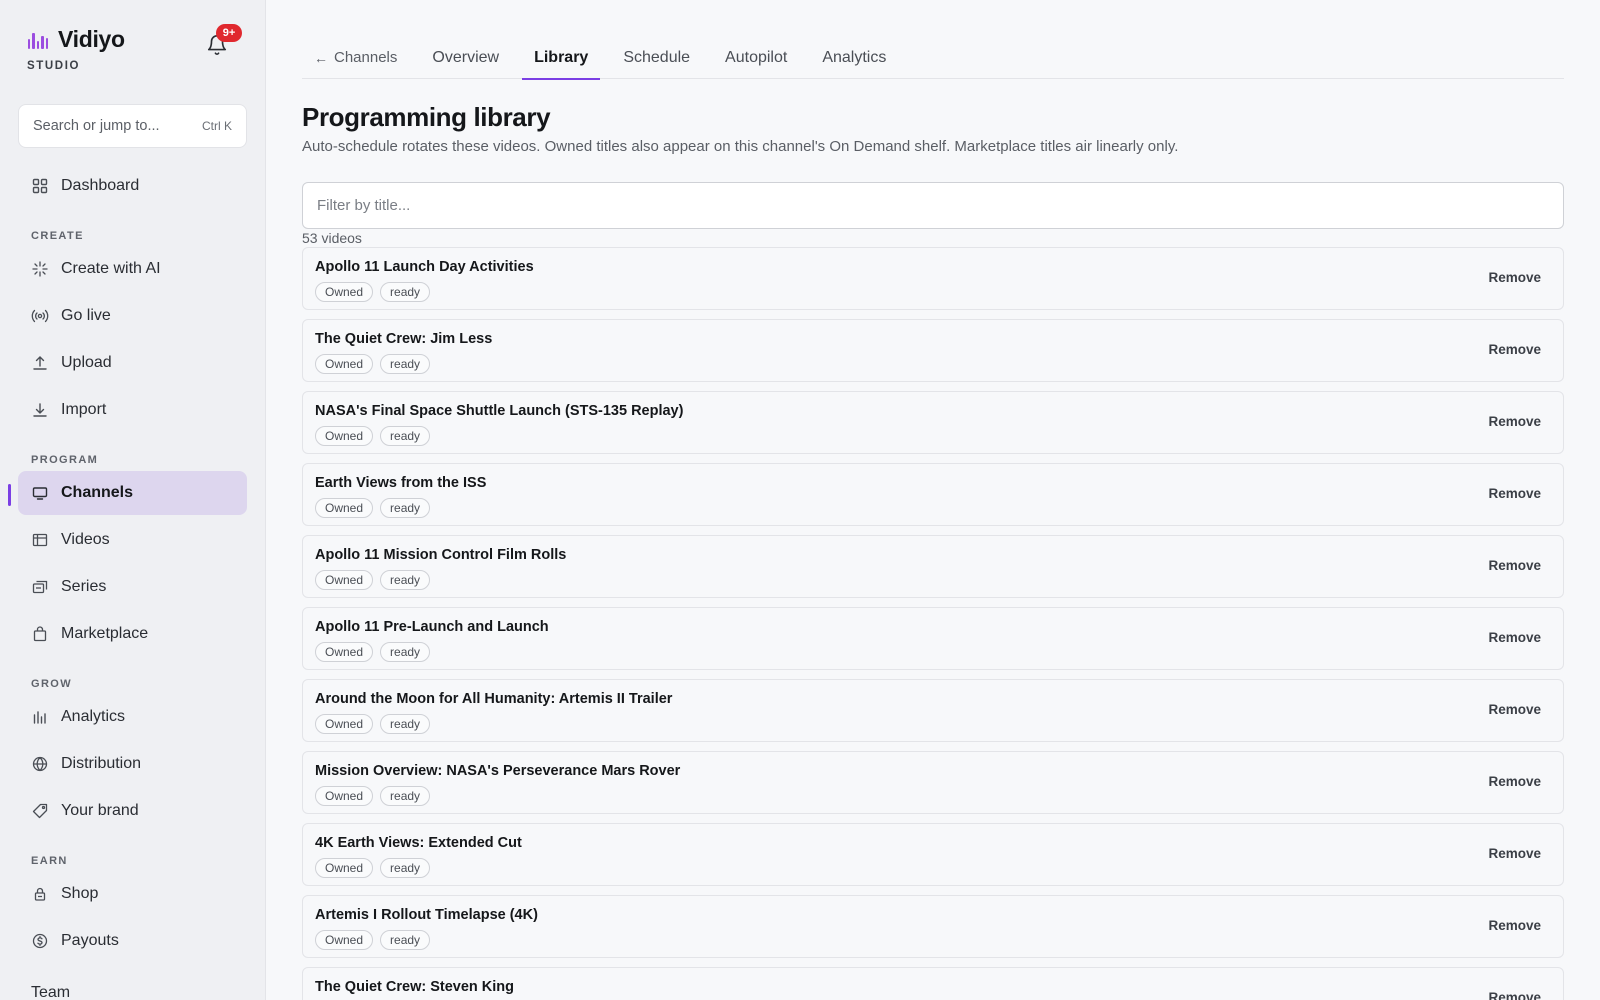 The width and height of the screenshot is (1600, 1000). What do you see at coordinates (50, 992) in the screenshot?
I see `sidebar-item-team: Team` at bounding box center [50, 992].